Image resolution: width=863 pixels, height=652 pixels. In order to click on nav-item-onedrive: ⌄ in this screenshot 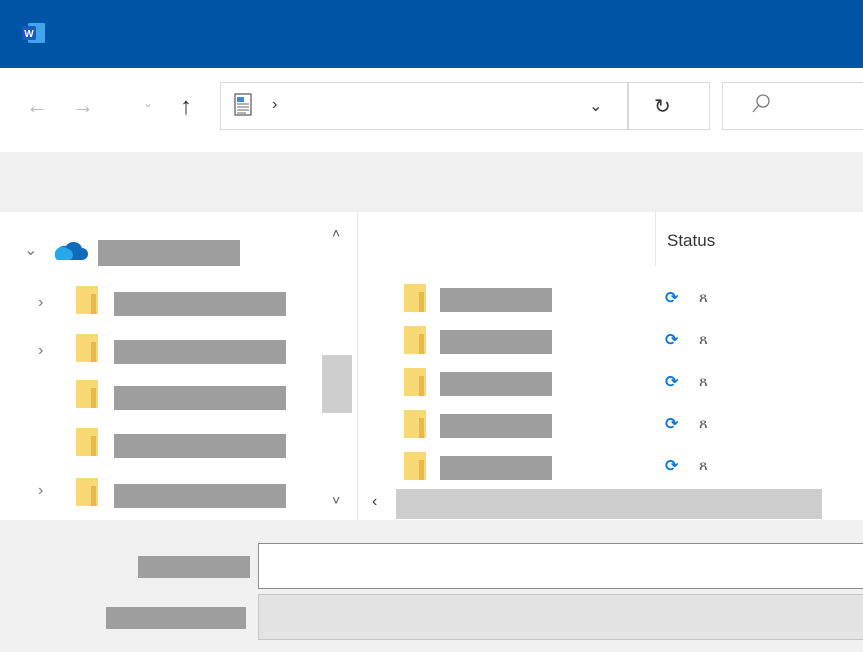, I will do `click(159, 252)`.